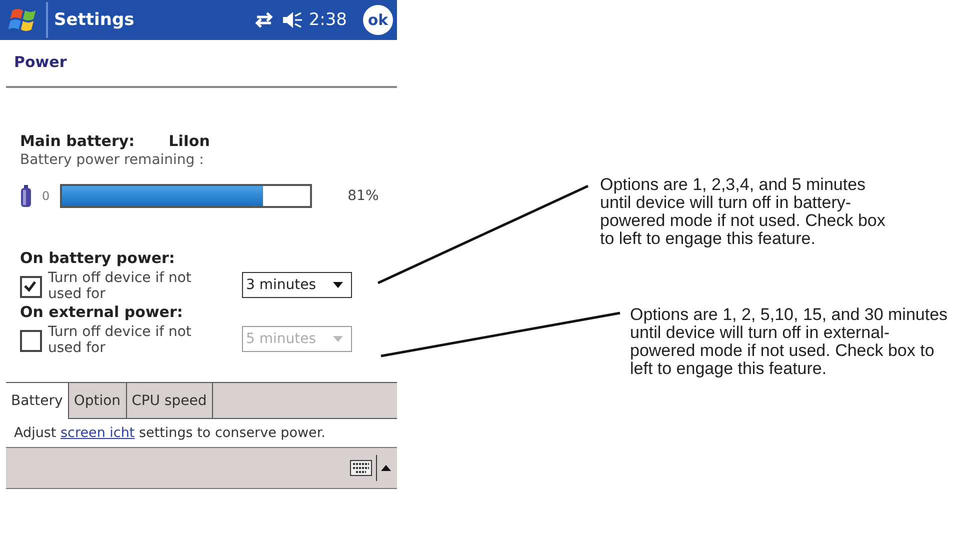  Describe the element at coordinates (26, 196) in the screenshot. I see `battery-icon` at that location.